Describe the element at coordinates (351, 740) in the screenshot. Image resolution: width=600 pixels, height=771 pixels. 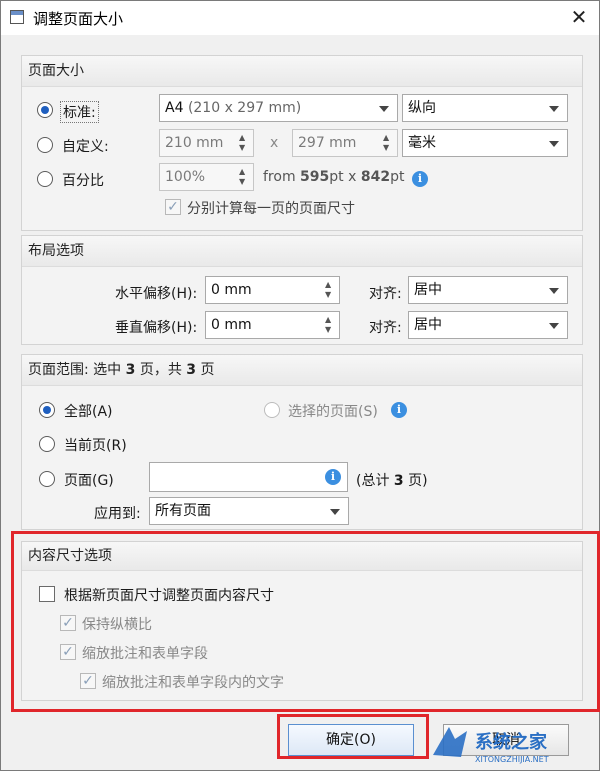
I see `ok-button: 确定(O)` at that location.